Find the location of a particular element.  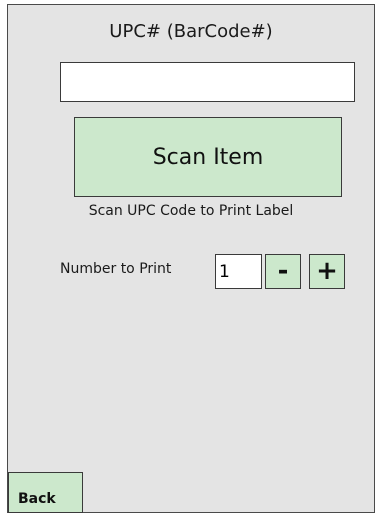

increment-button: + is located at coordinates (327, 271).